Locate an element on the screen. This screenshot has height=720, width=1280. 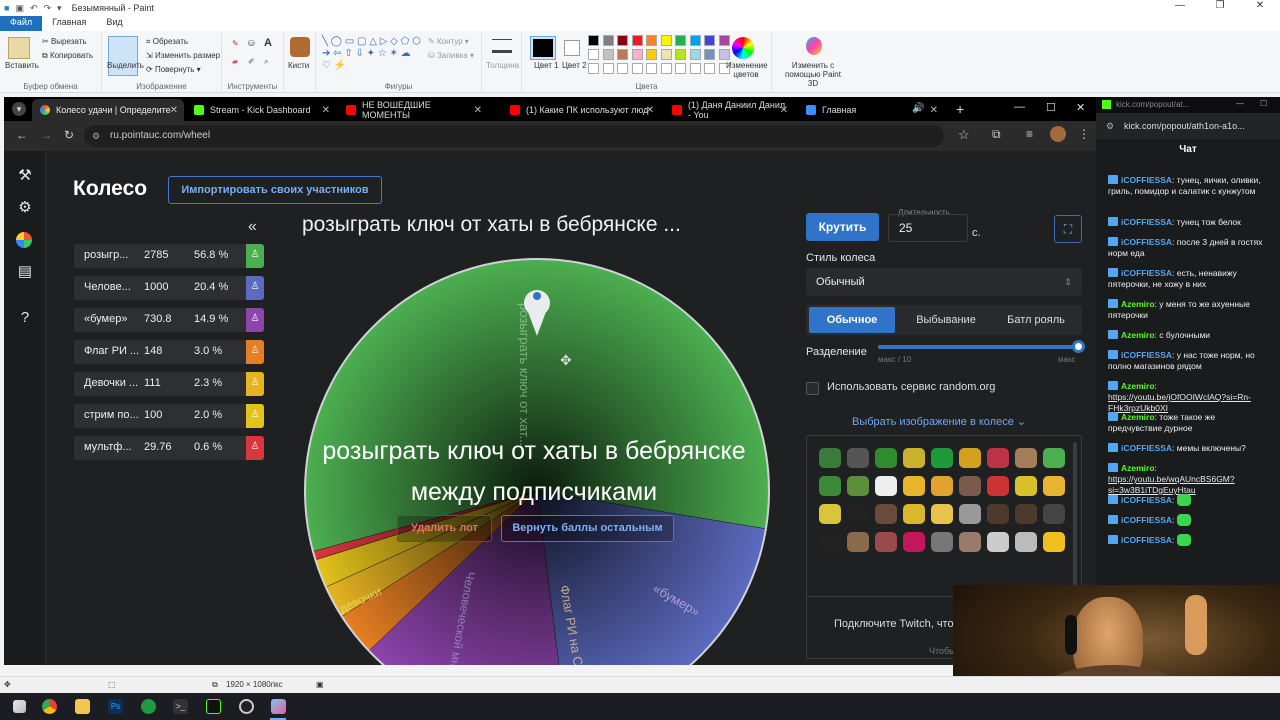
extensions-icon: ⧉ is located at coordinates (996, 134).